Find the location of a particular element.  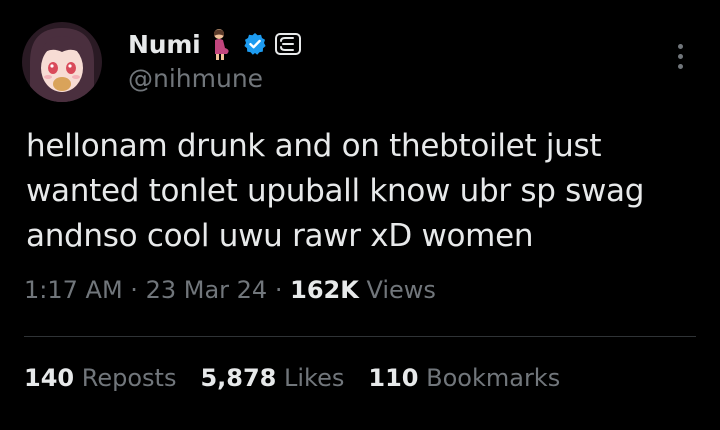

tweet-date: 23 Mar 24 is located at coordinates (207, 290).